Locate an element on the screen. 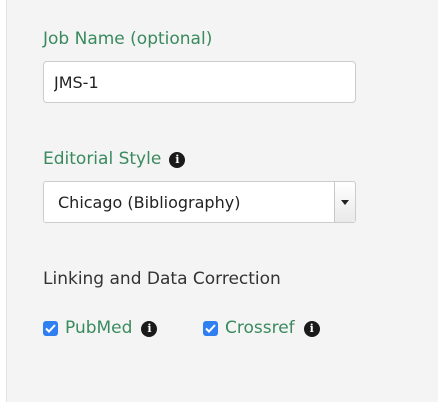 Image resolution: width=438 pixels, height=402 pixels. pubmed-label: PubMed is located at coordinates (98, 328).